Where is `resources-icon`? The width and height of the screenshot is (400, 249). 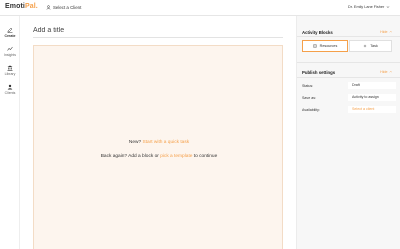
resources-icon is located at coordinates (315, 46).